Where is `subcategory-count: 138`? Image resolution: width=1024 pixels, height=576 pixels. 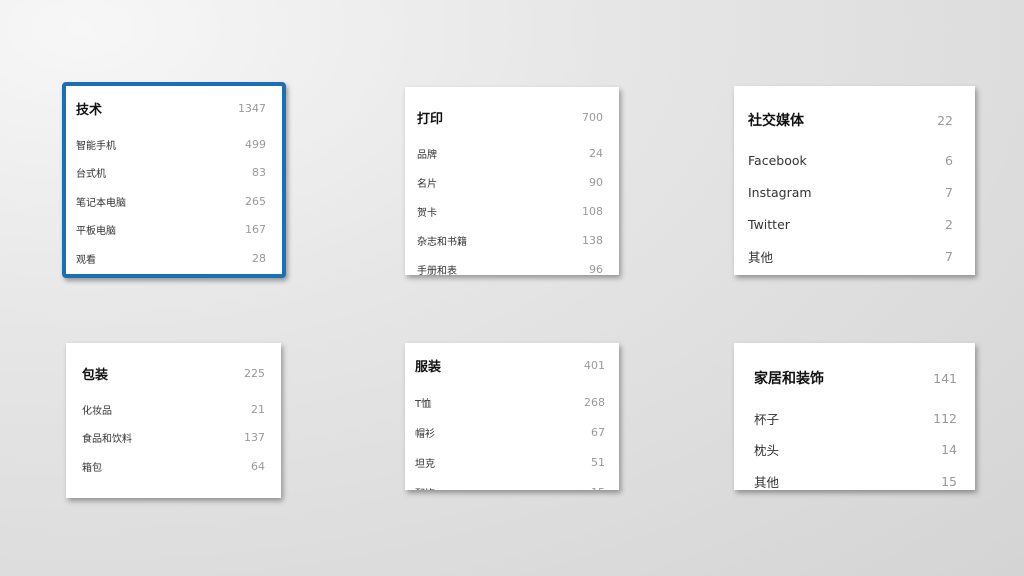 subcategory-count: 138 is located at coordinates (592, 240).